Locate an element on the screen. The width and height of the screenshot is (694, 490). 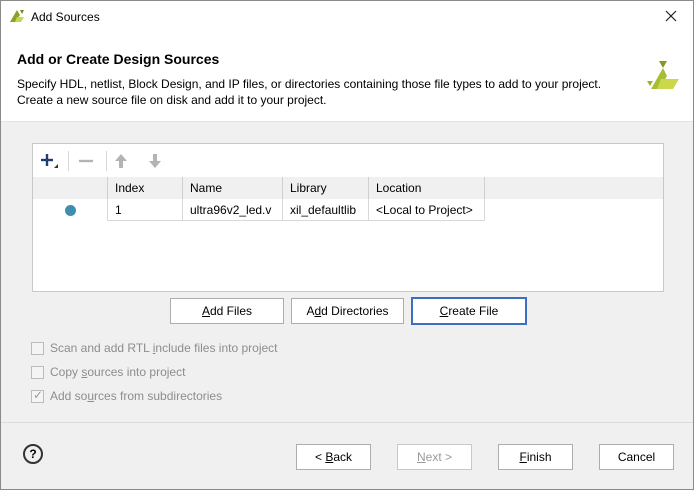
table-cell-index: 1 is located at coordinates (145, 210).